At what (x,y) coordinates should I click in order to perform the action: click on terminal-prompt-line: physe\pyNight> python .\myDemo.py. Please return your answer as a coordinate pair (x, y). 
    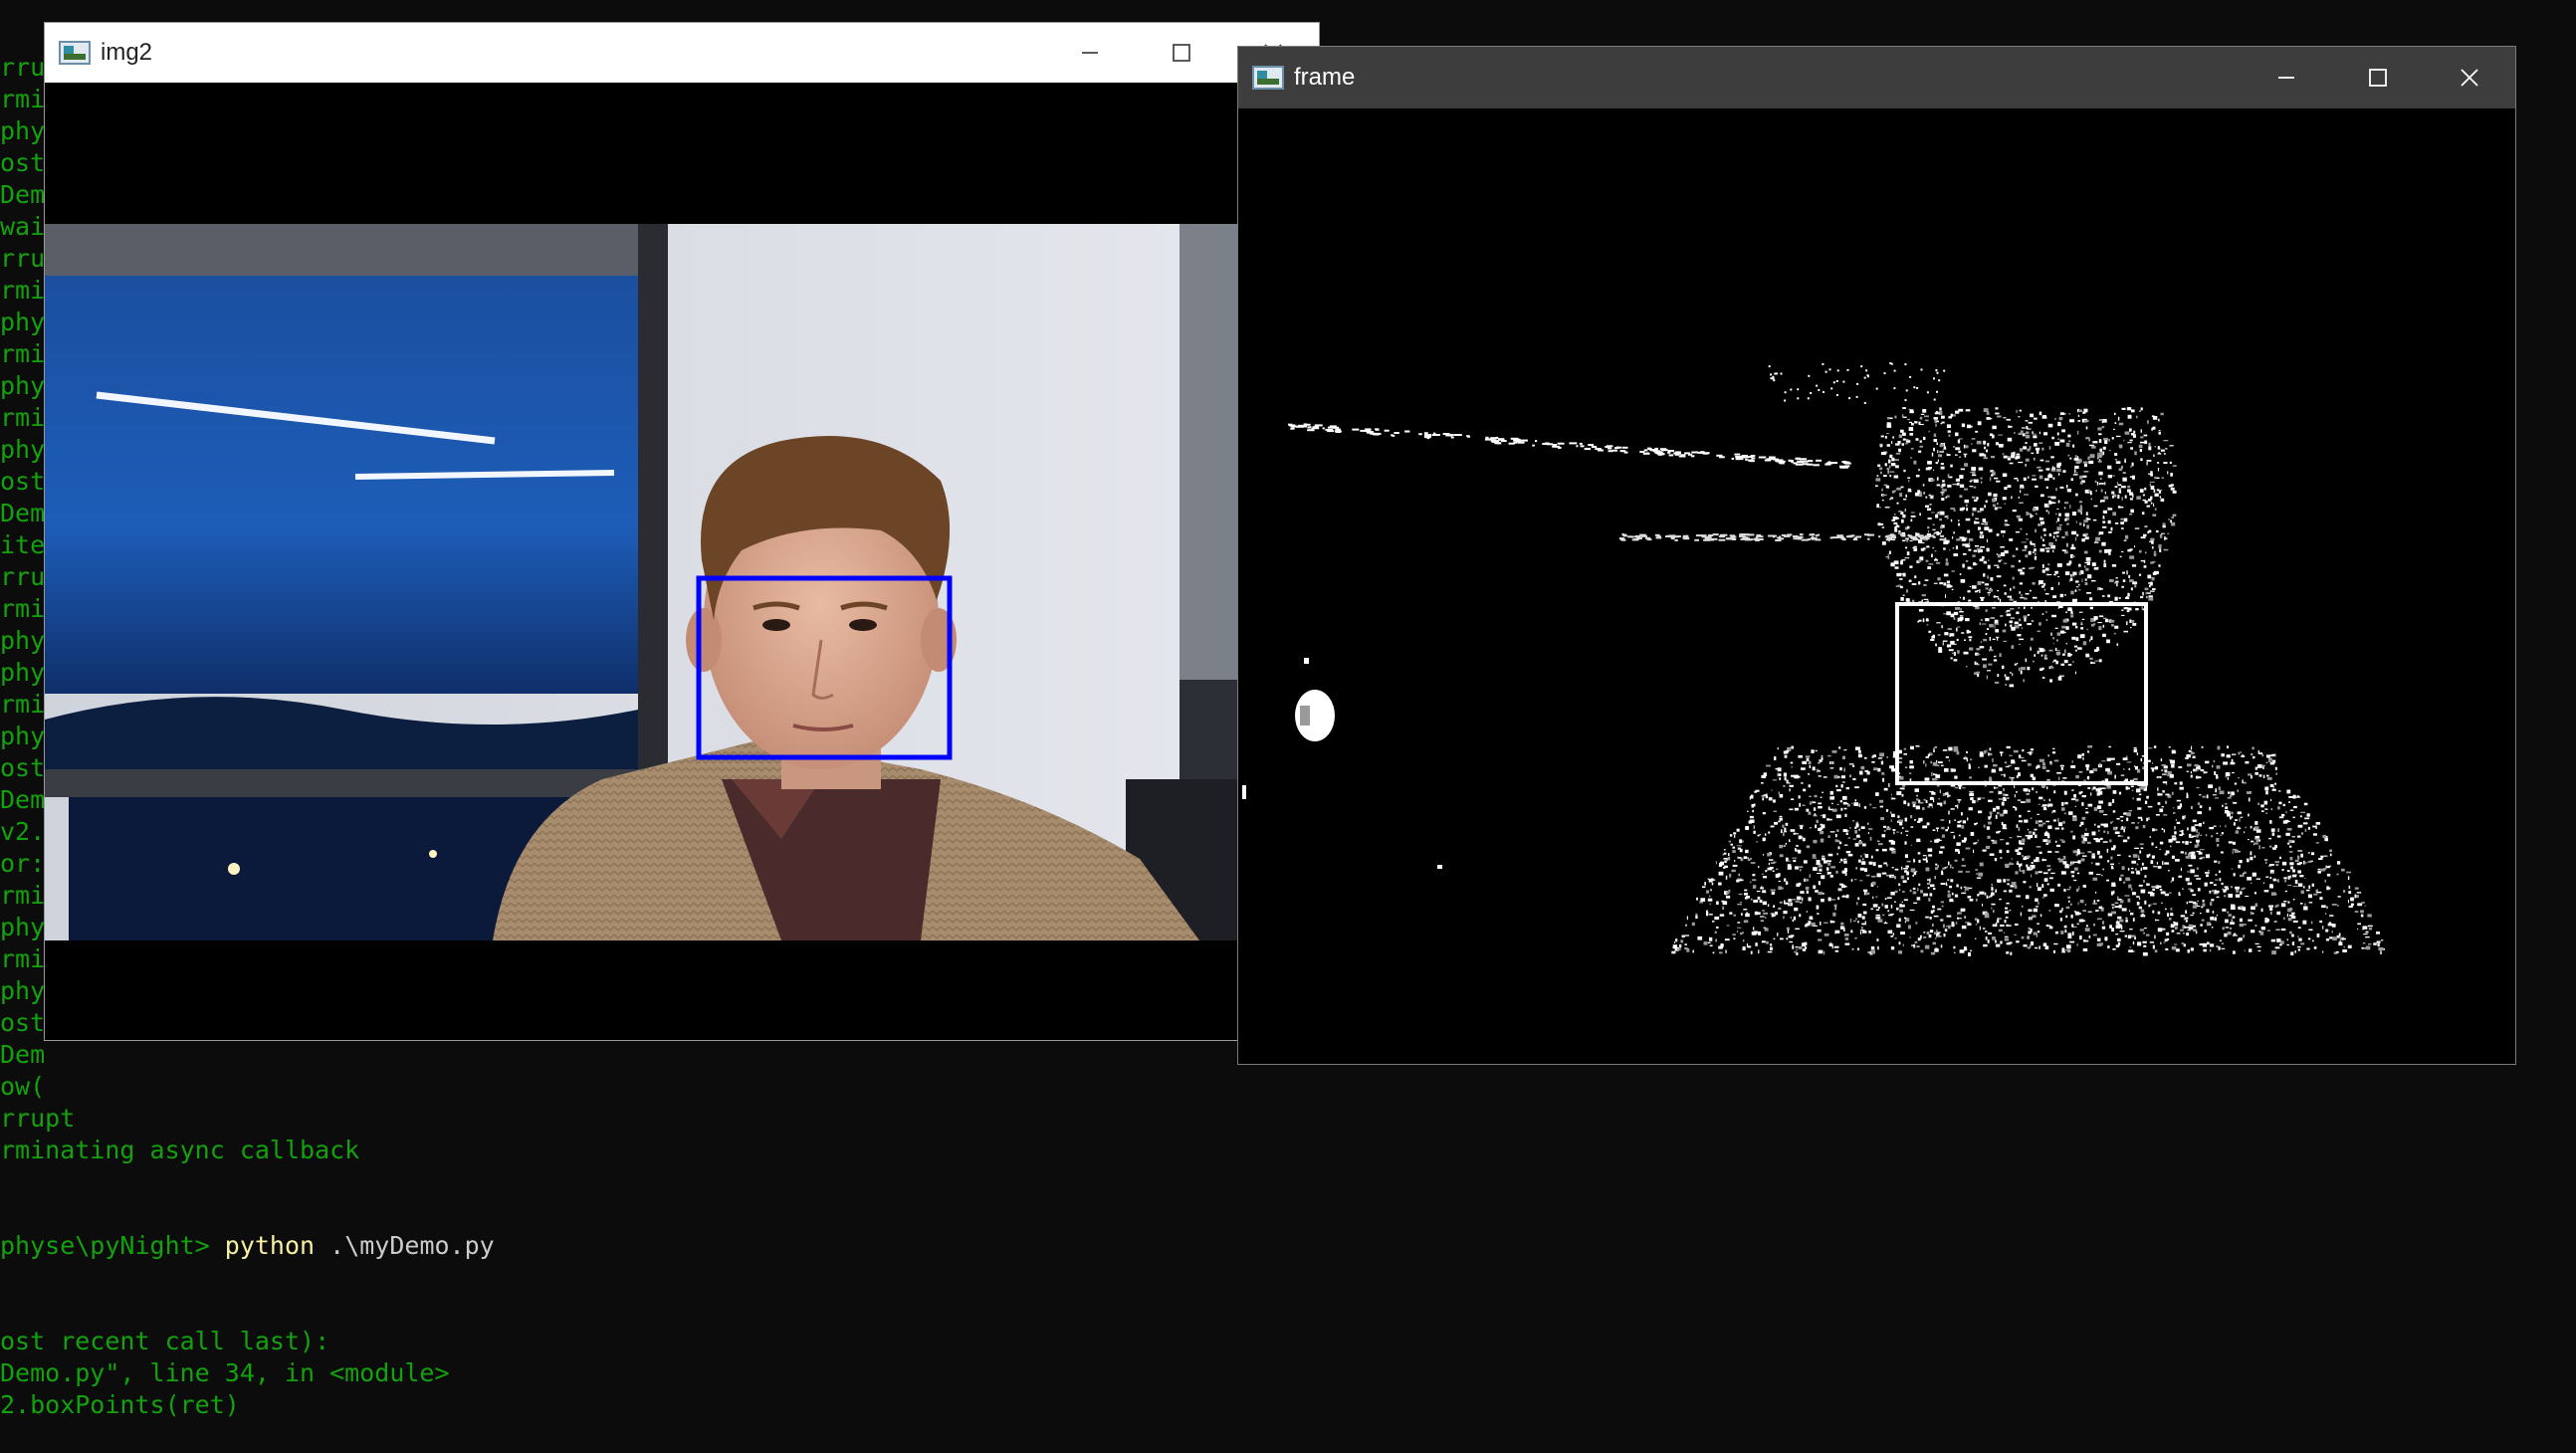
    Looking at the image, I should click on (1288, 1246).